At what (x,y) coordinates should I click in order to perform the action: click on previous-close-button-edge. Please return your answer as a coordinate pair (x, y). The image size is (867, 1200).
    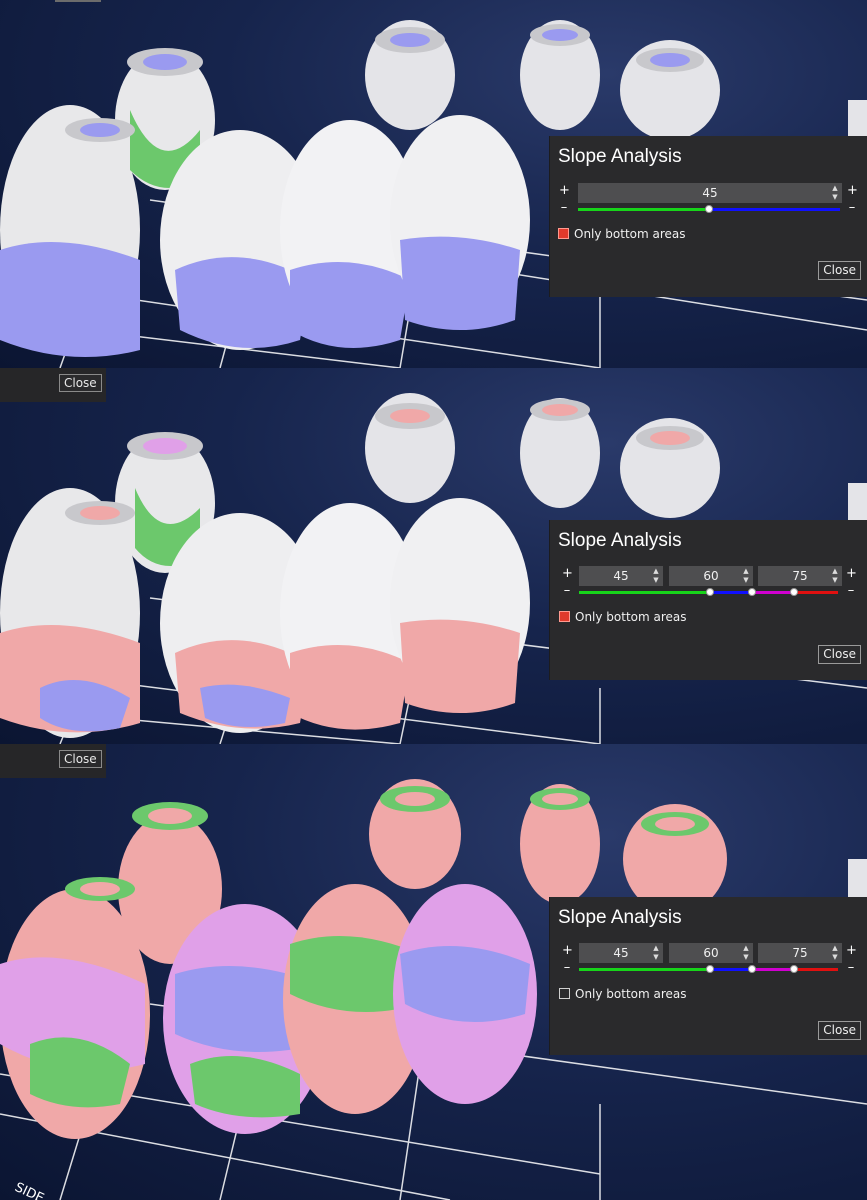
    Looking at the image, I should click on (78, 1).